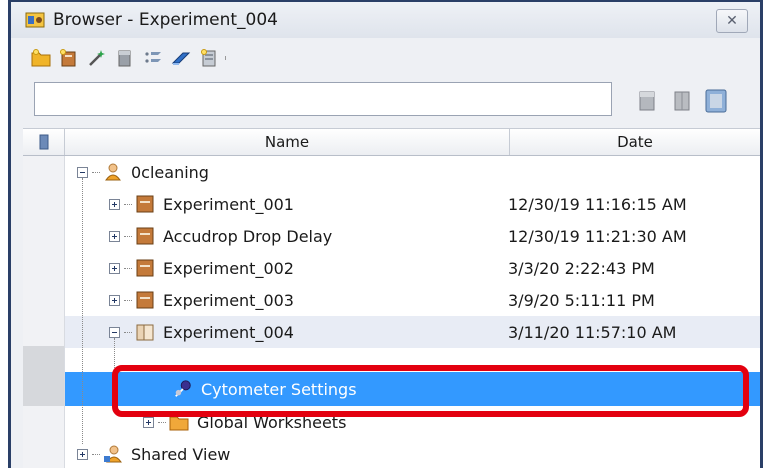 The width and height of the screenshot is (769, 468). I want to click on shared-user-icon, so click(113, 454).